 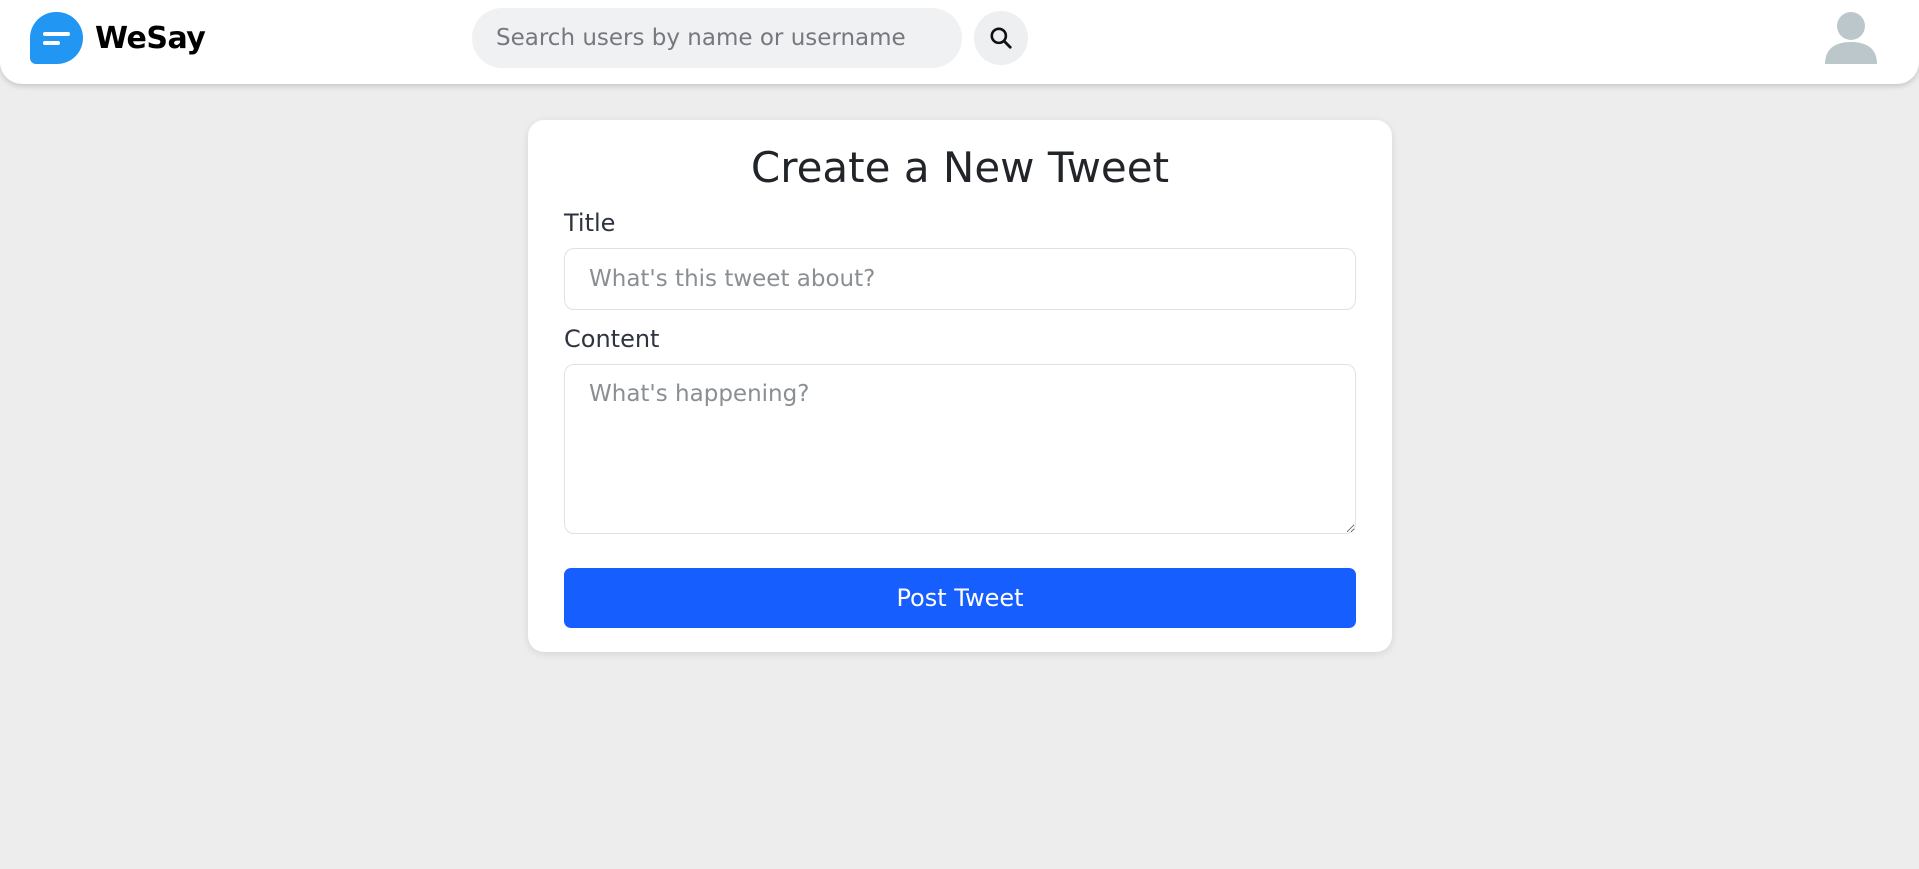 What do you see at coordinates (960, 279) in the screenshot?
I see `title-input` at bounding box center [960, 279].